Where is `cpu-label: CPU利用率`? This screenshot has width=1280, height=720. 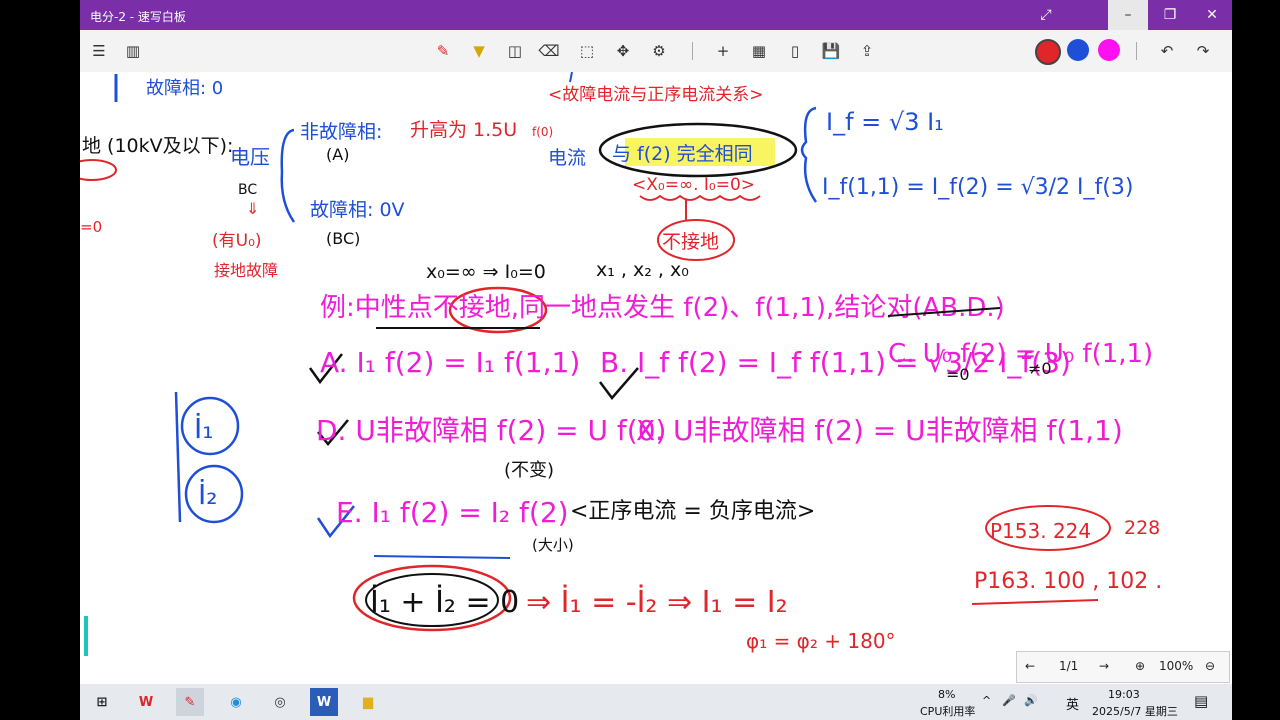 cpu-label: CPU利用率 is located at coordinates (948, 711).